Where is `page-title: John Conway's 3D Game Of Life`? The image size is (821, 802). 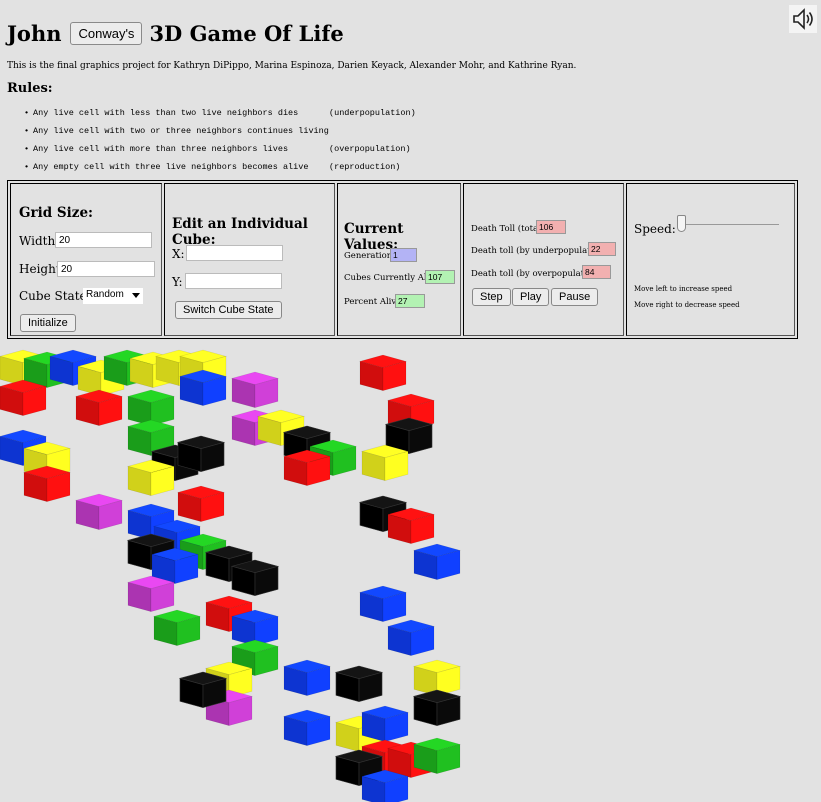 page-title: John Conway's 3D Game Of Life is located at coordinates (175, 33).